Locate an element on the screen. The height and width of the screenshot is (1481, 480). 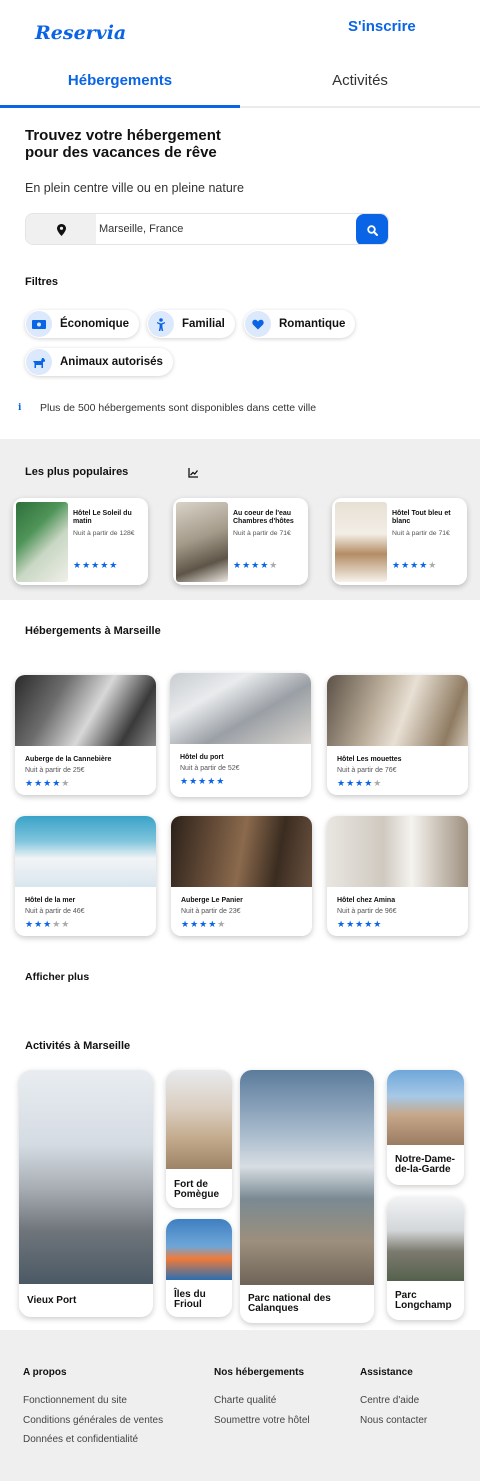
lodging-card-price: Nuit à partir de 96€ is located at coordinates (367, 911).